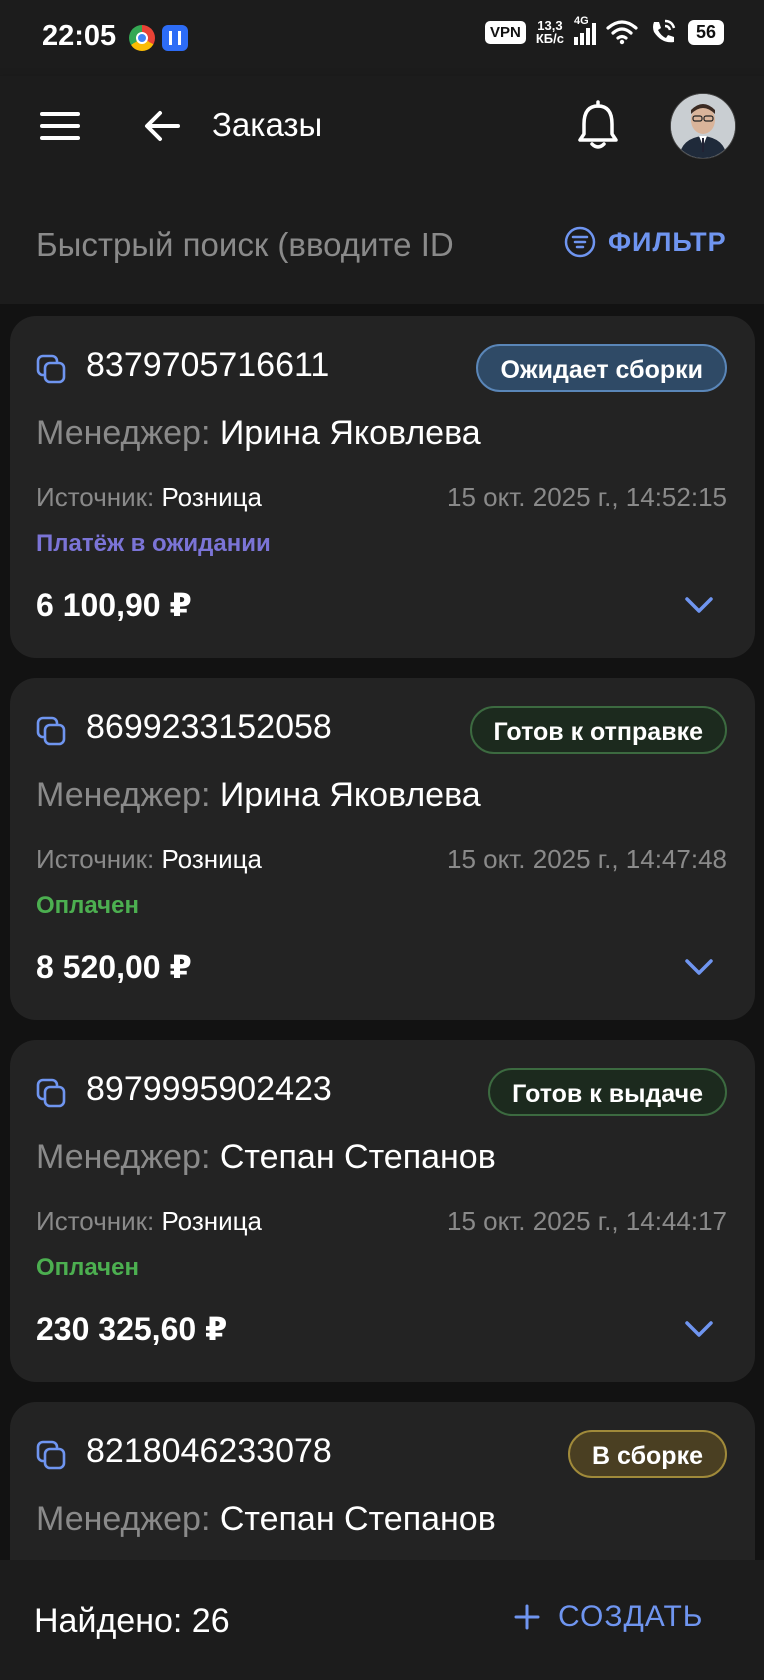  Describe the element at coordinates (382, 1620) in the screenshot. I see `bottom-bar: Найдено: 26 СОЗДАТЬ` at that location.